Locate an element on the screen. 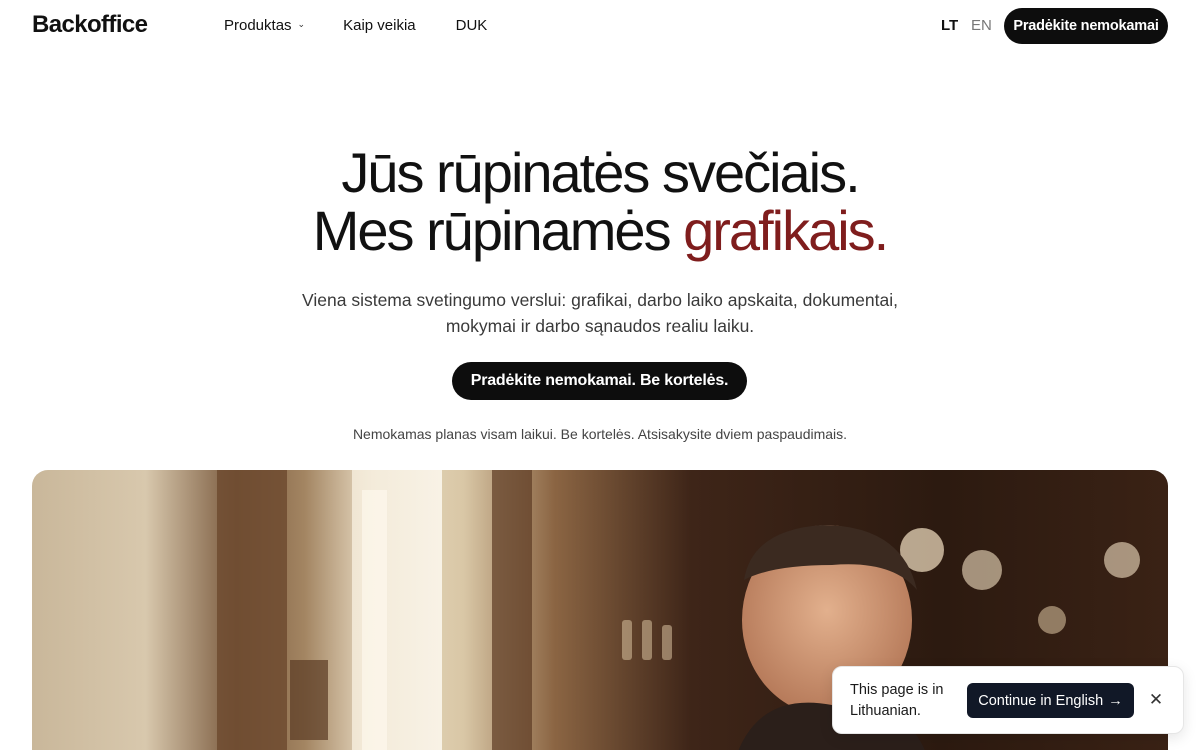 The height and width of the screenshot is (750, 1200). nav-item-kaip-veikia: Kaip veikia is located at coordinates (379, 25).